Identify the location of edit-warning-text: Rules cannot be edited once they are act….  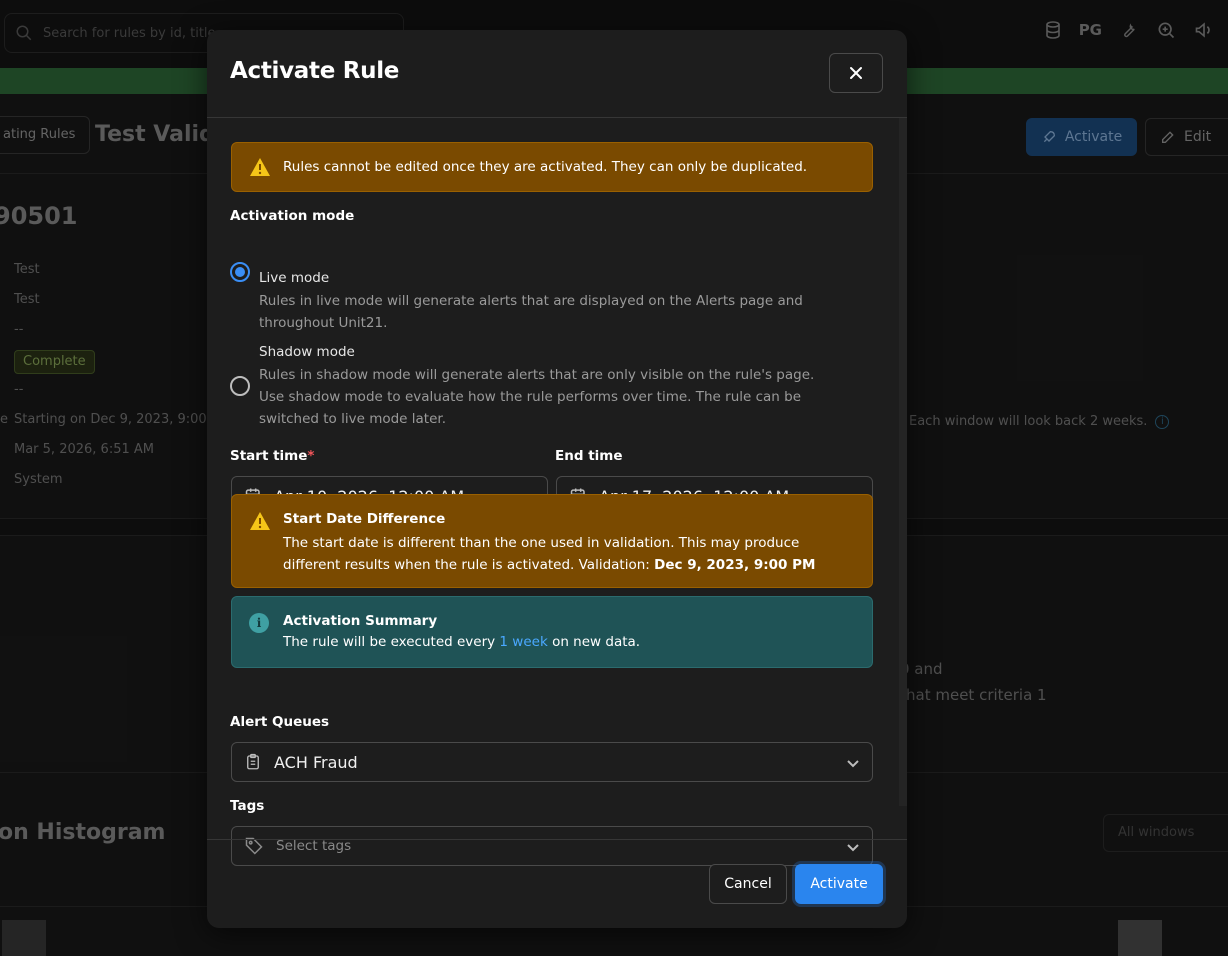
(545, 167).